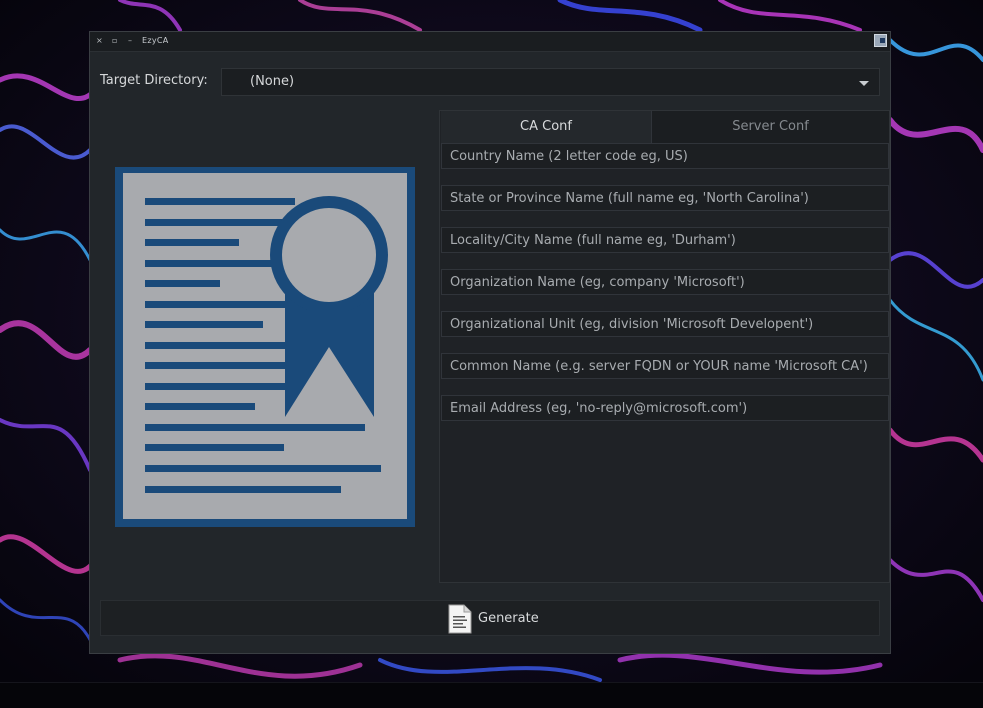 The width and height of the screenshot is (983, 708). Describe the element at coordinates (114, 41) in the screenshot. I see `maximize-button: ▫` at that location.